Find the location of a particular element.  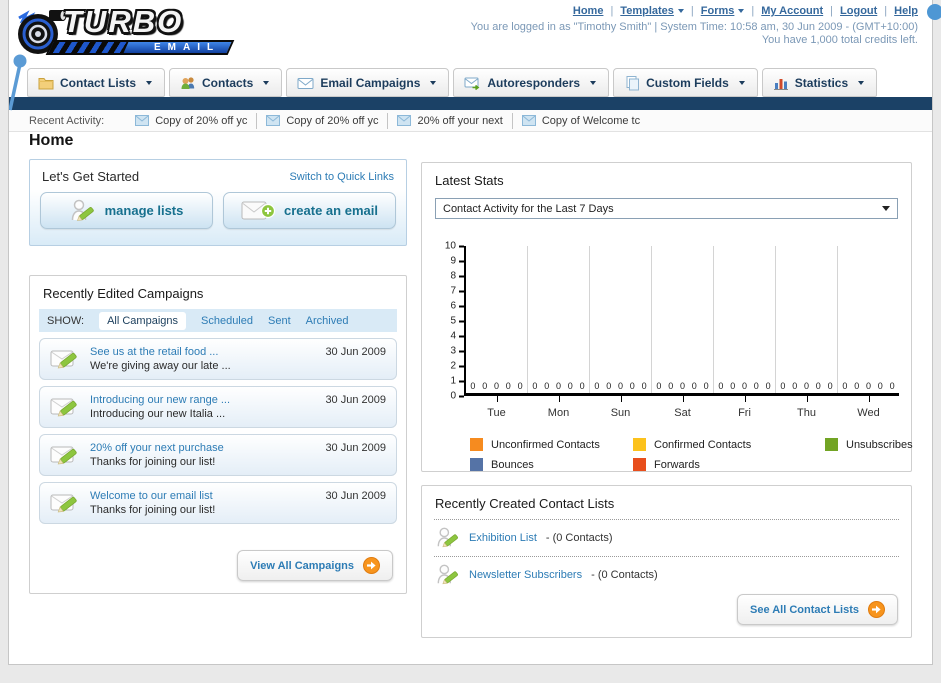

view-all-campaigns-button: View All Campaigns is located at coordinates (315, 565).